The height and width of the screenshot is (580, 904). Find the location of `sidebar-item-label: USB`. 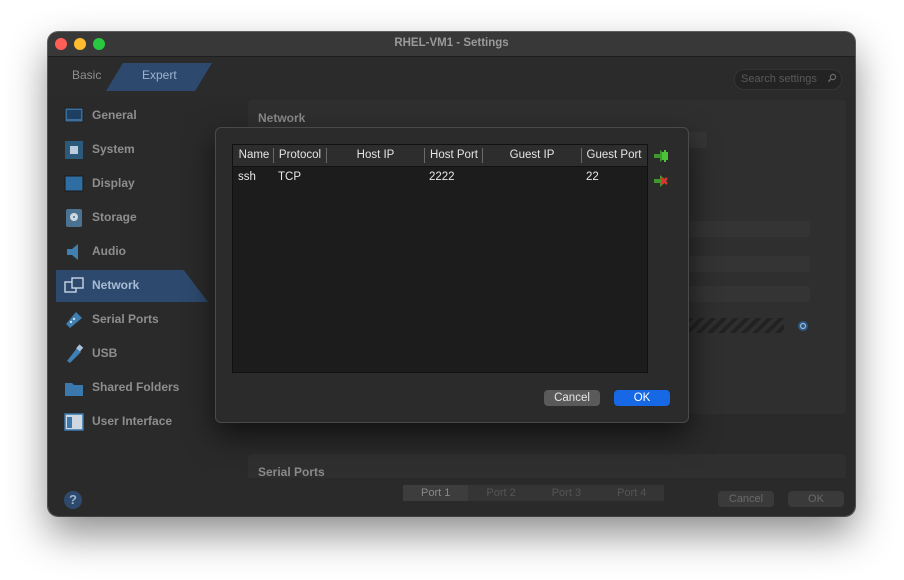

sidebar-item-label: USB is located at coordinates (105, 353).